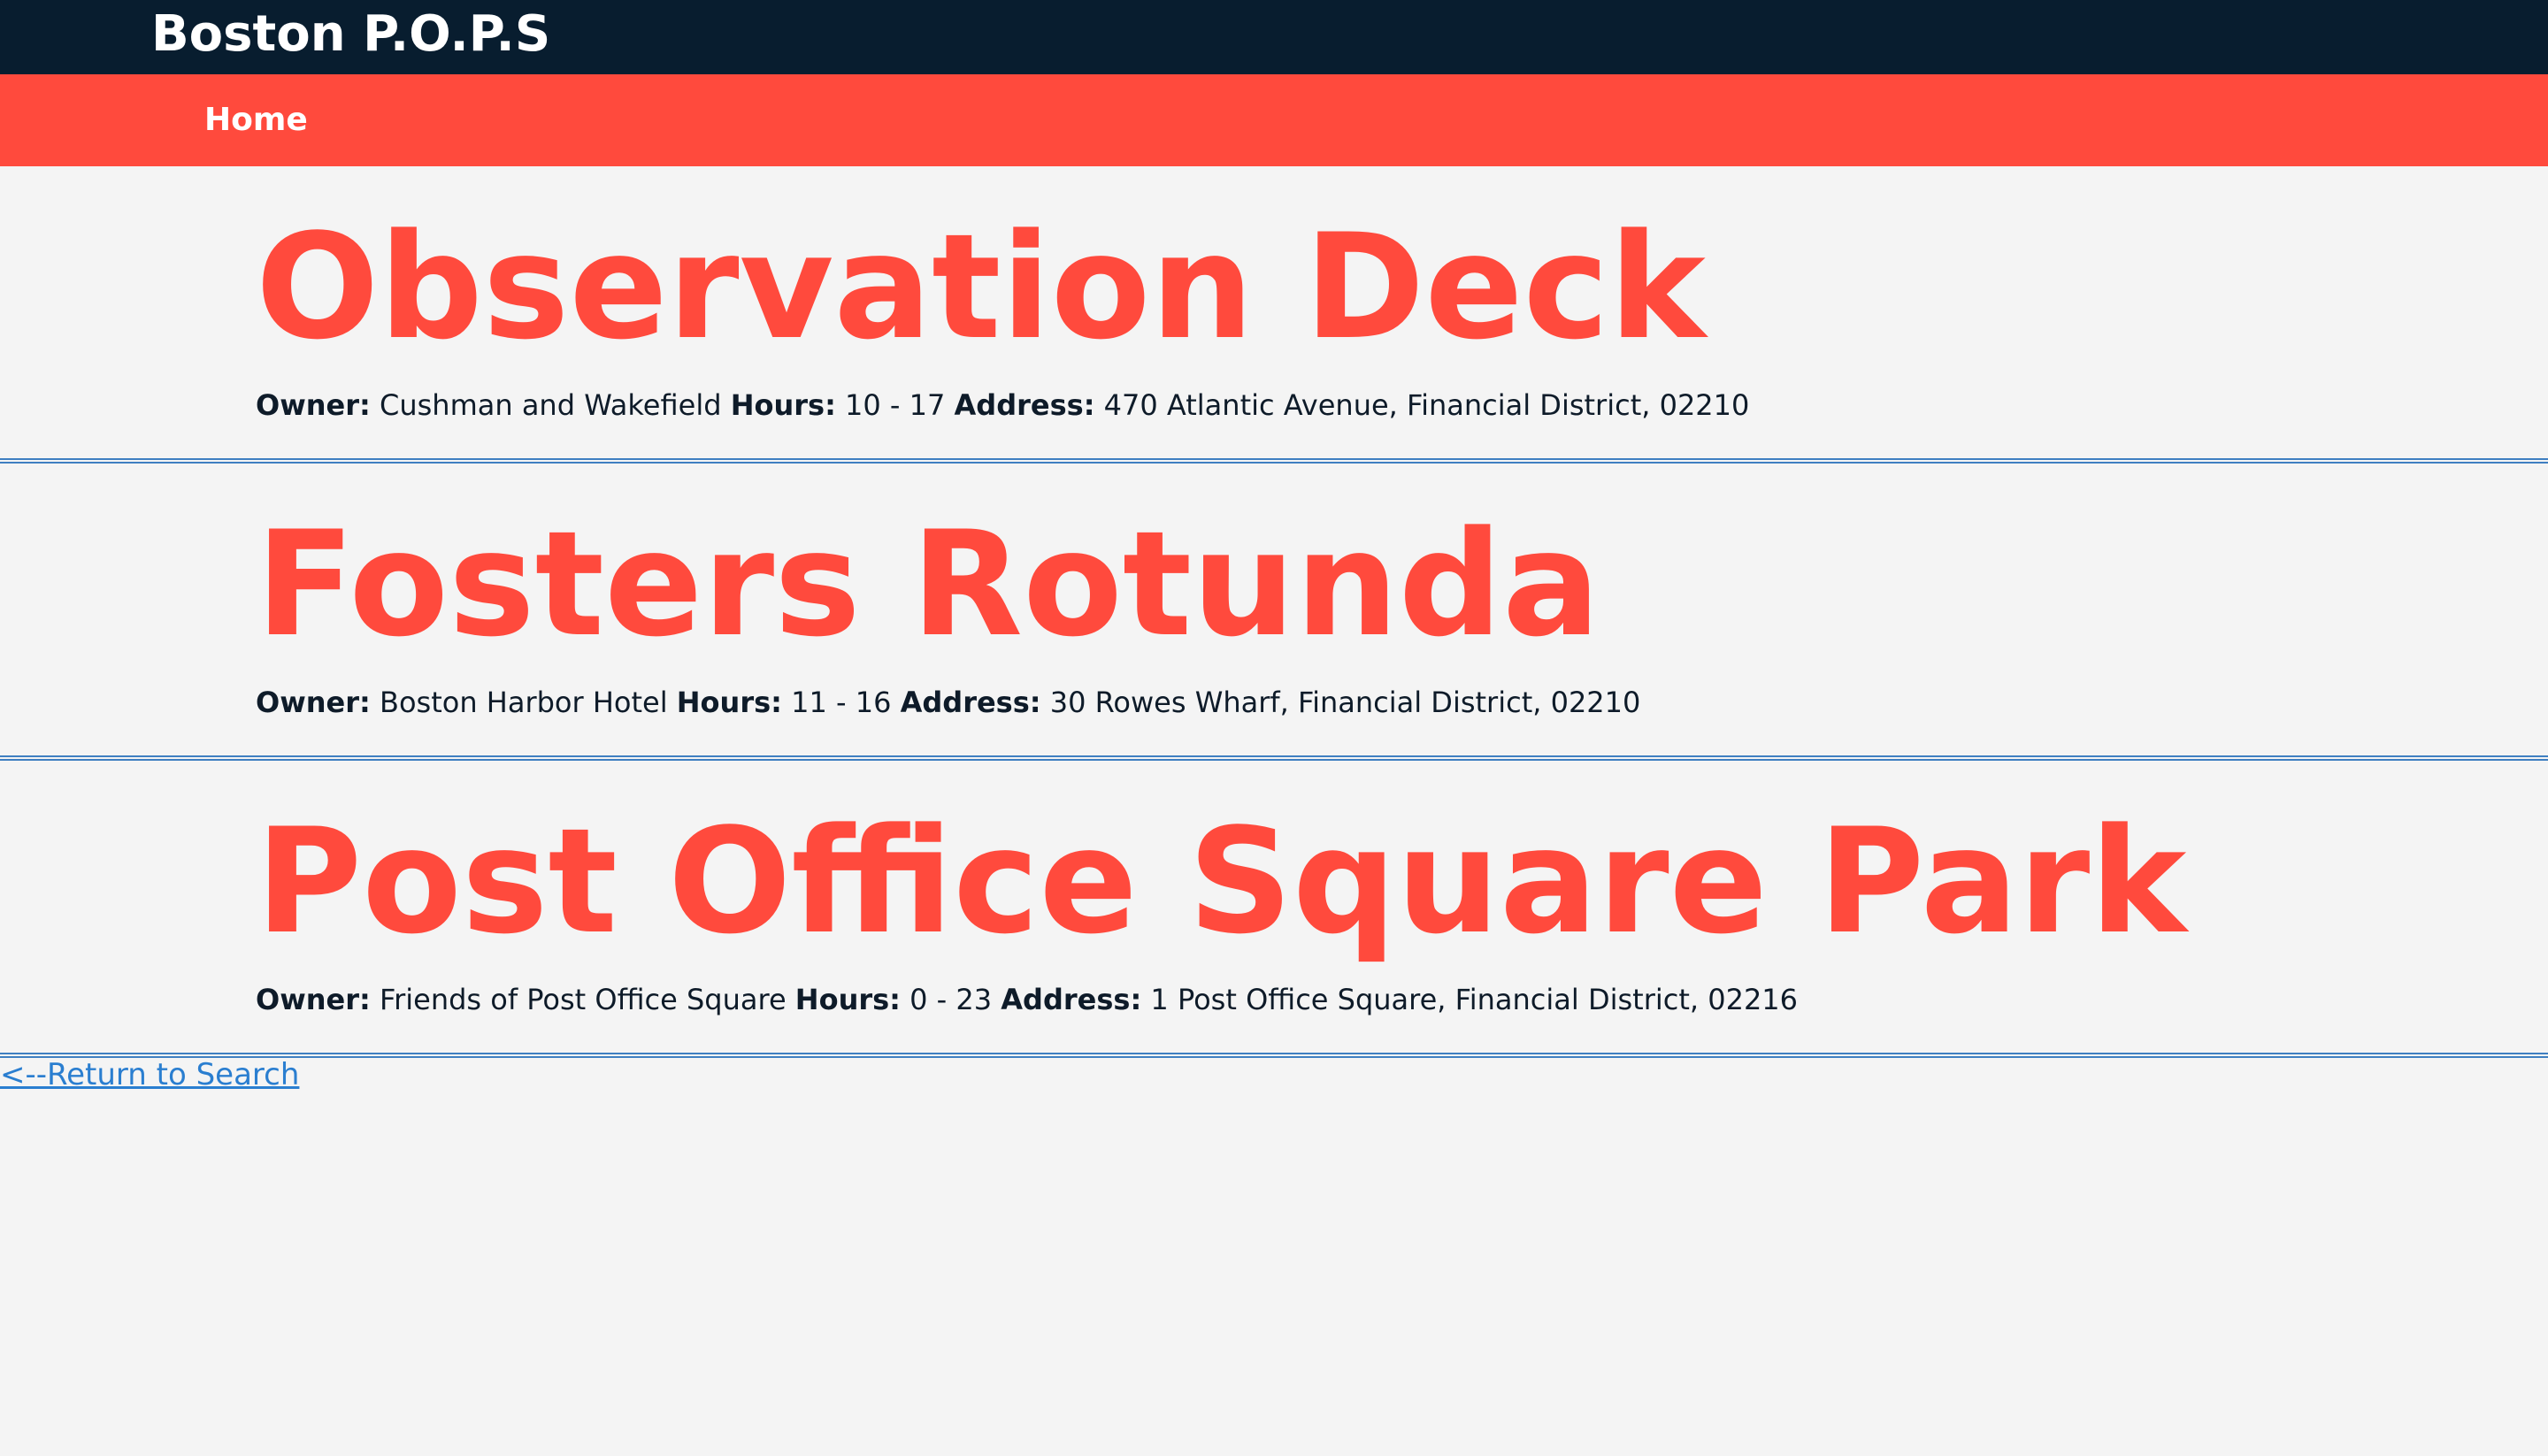 Image resolution: width=2548 pixels, height=1456 pixels. What do you see at coordinates (256, 120) in the screenshot?
I see `nav-home-link: Home` at bounding box center [256, 120].